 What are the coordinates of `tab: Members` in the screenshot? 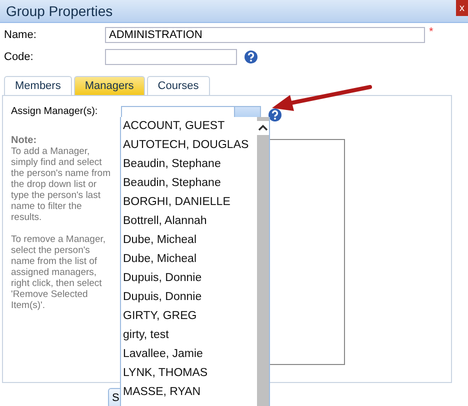 It's located at (38, 85).